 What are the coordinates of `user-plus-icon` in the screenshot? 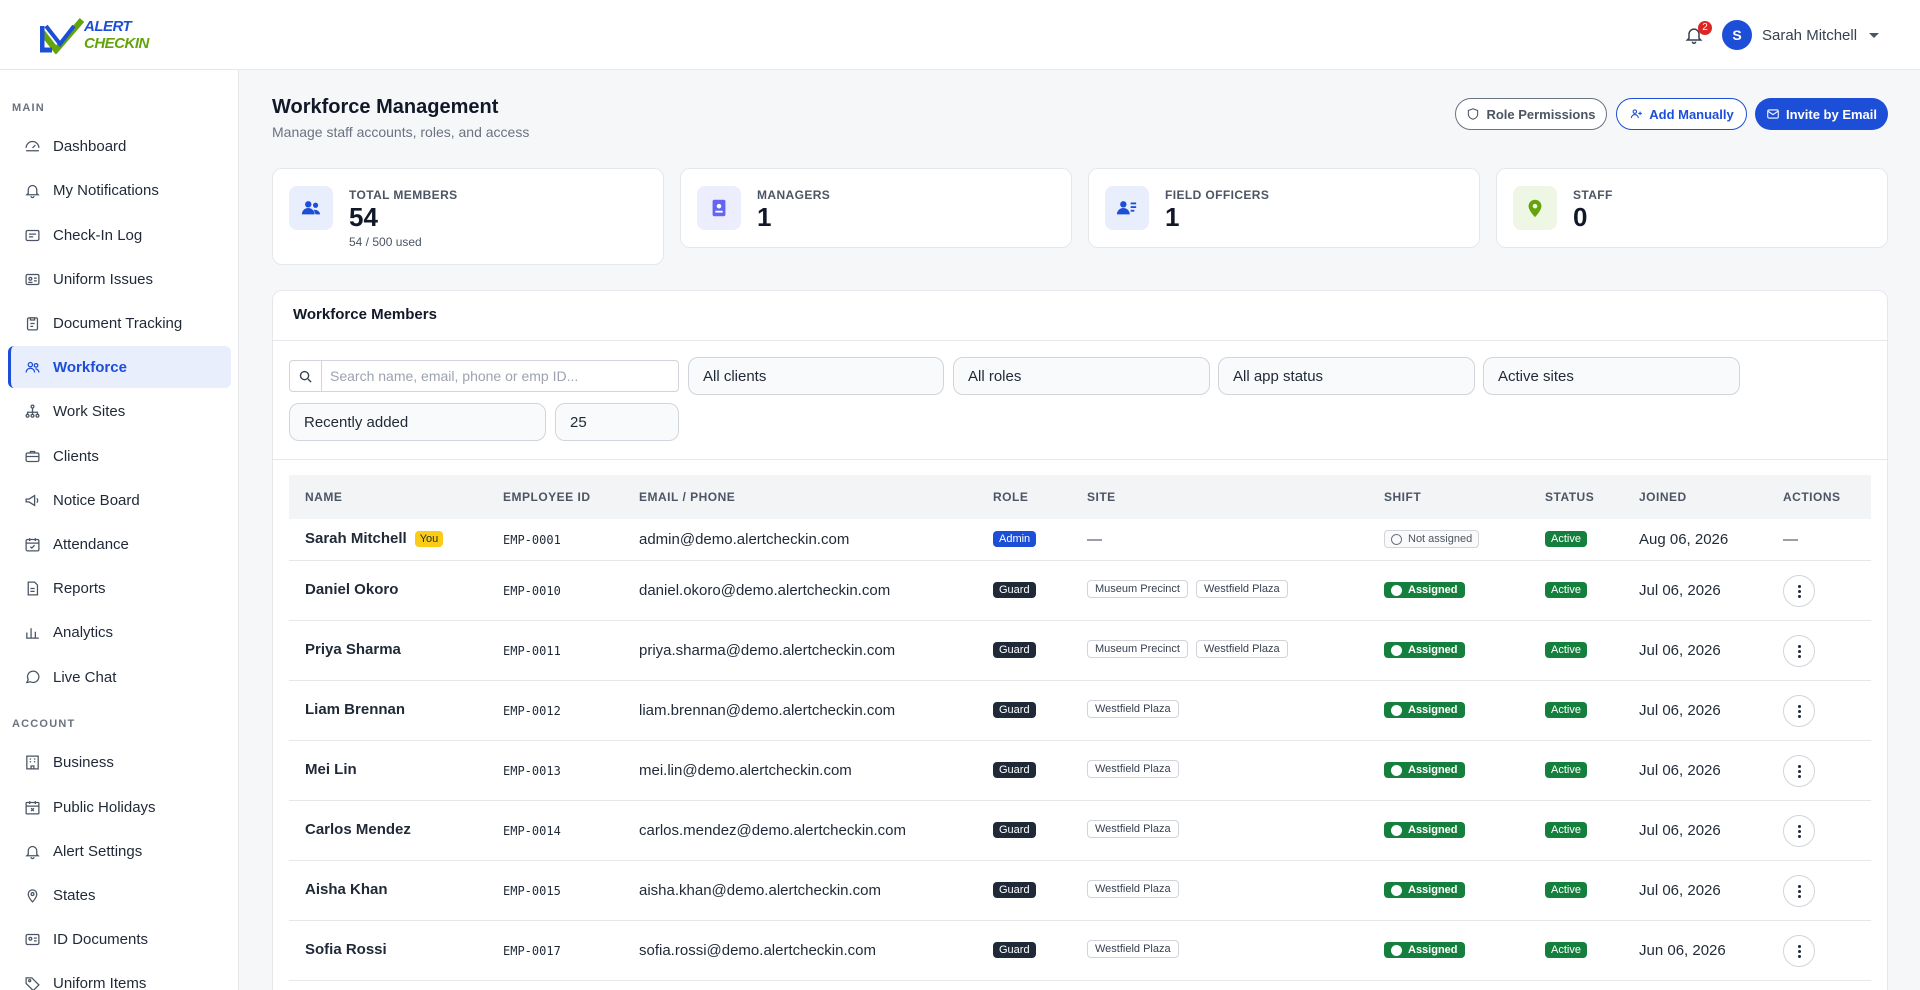 It's located at (1637, 114).